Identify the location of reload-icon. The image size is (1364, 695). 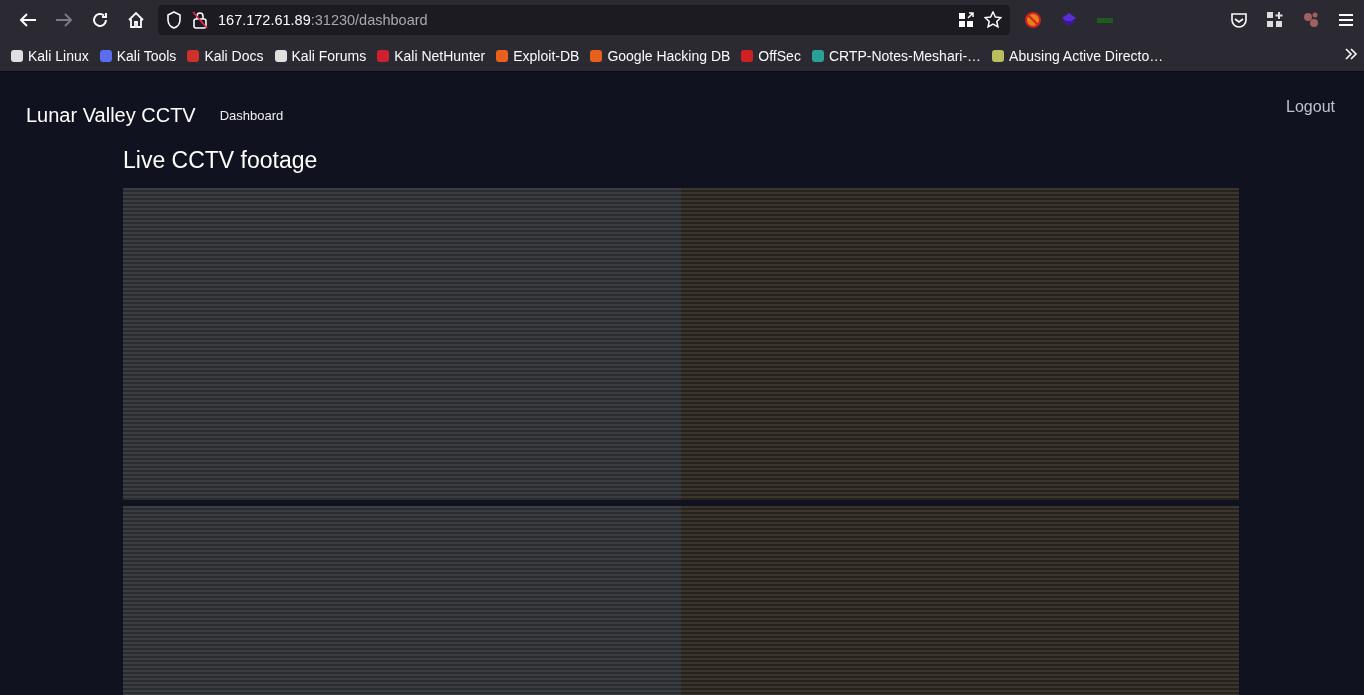
(100, 20).